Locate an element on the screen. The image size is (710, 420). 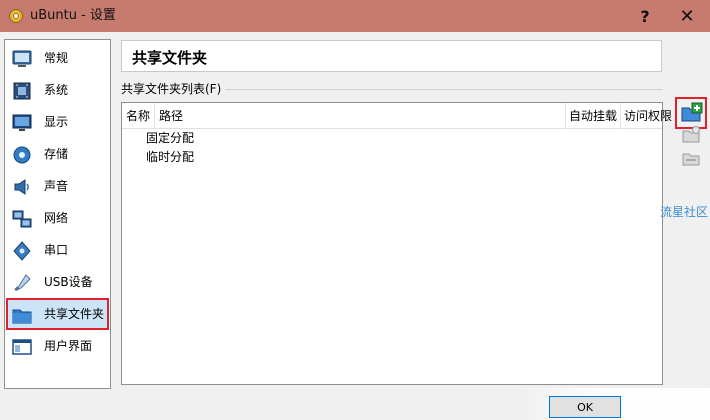
sidebar-item-network: 网络 is located at coordinates (57, 218).